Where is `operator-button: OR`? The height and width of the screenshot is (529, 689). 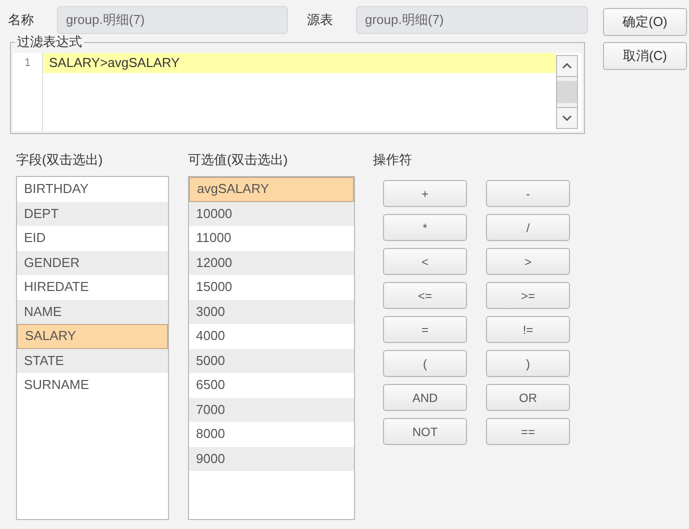
operator-button: OR is located at coordinates (528, 397).